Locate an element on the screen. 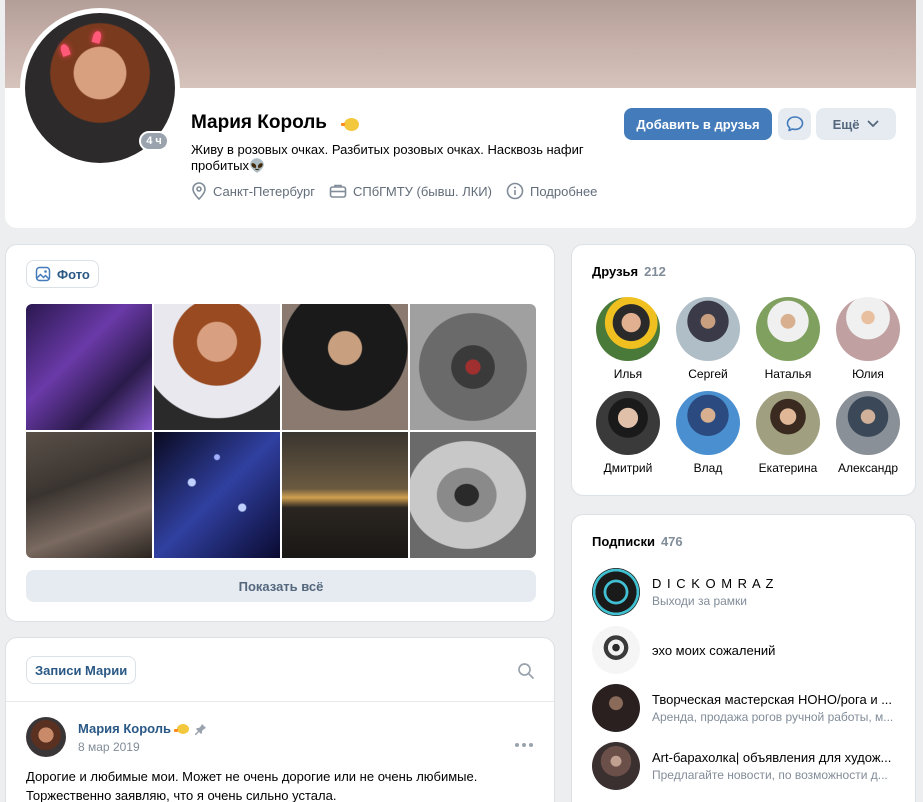 Image resolution: width=923 pixels, height=802 pixels. friend-item: Дмитрий is located at coordinates (628, 433).